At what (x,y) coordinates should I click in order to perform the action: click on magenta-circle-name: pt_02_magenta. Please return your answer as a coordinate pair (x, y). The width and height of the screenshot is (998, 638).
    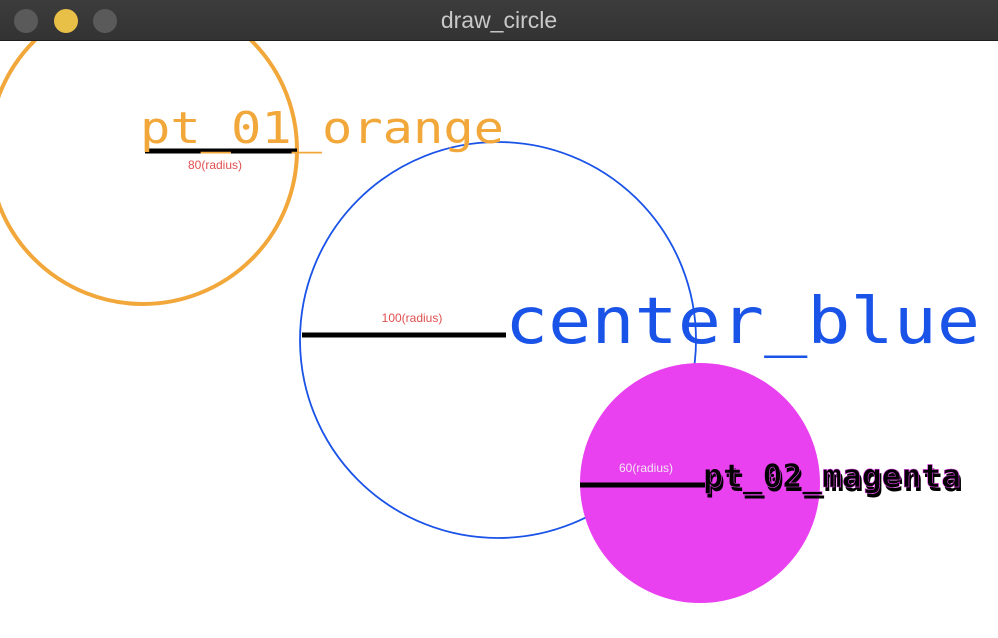
    Looking at the image, I should click on (832, 476).